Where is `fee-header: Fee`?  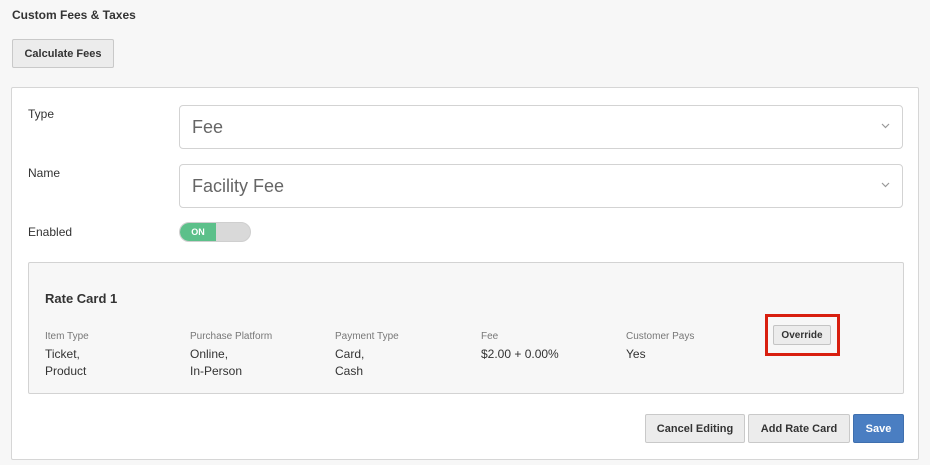
fee-header: Fee is located at coordinates (490, 336).